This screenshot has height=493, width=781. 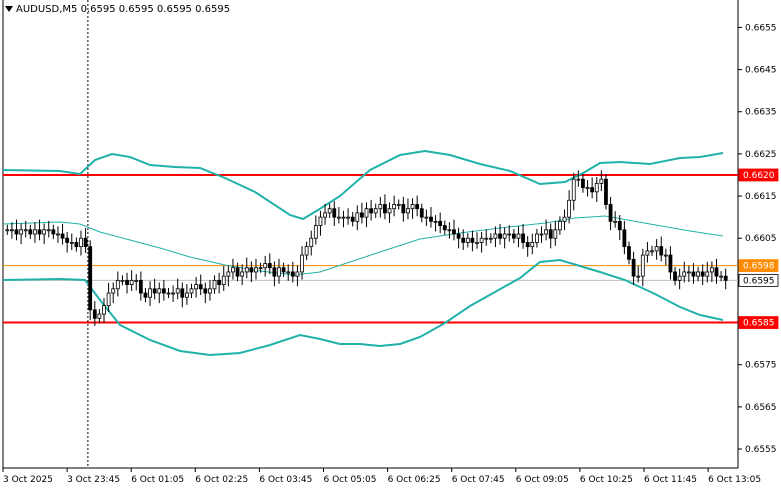 I want to click on x-tick-label: 3 Oct 23:45, so click(x=93, y=480).